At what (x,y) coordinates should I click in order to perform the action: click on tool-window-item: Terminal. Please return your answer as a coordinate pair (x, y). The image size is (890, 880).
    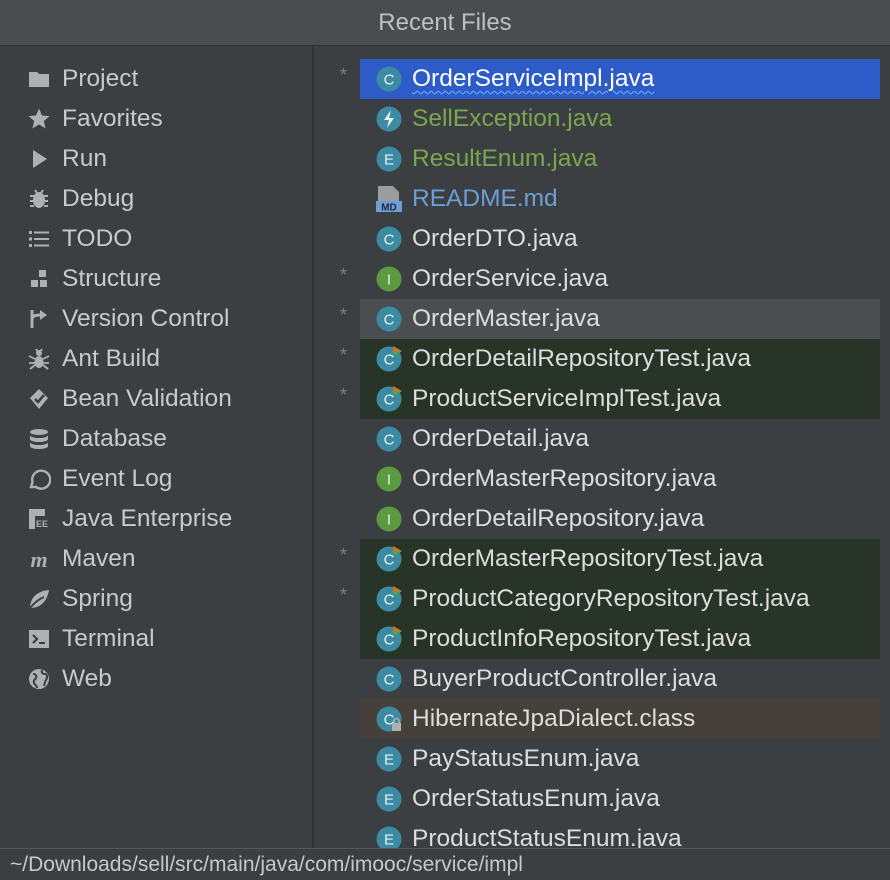
    Looking at the image, I should click on (156, 639).